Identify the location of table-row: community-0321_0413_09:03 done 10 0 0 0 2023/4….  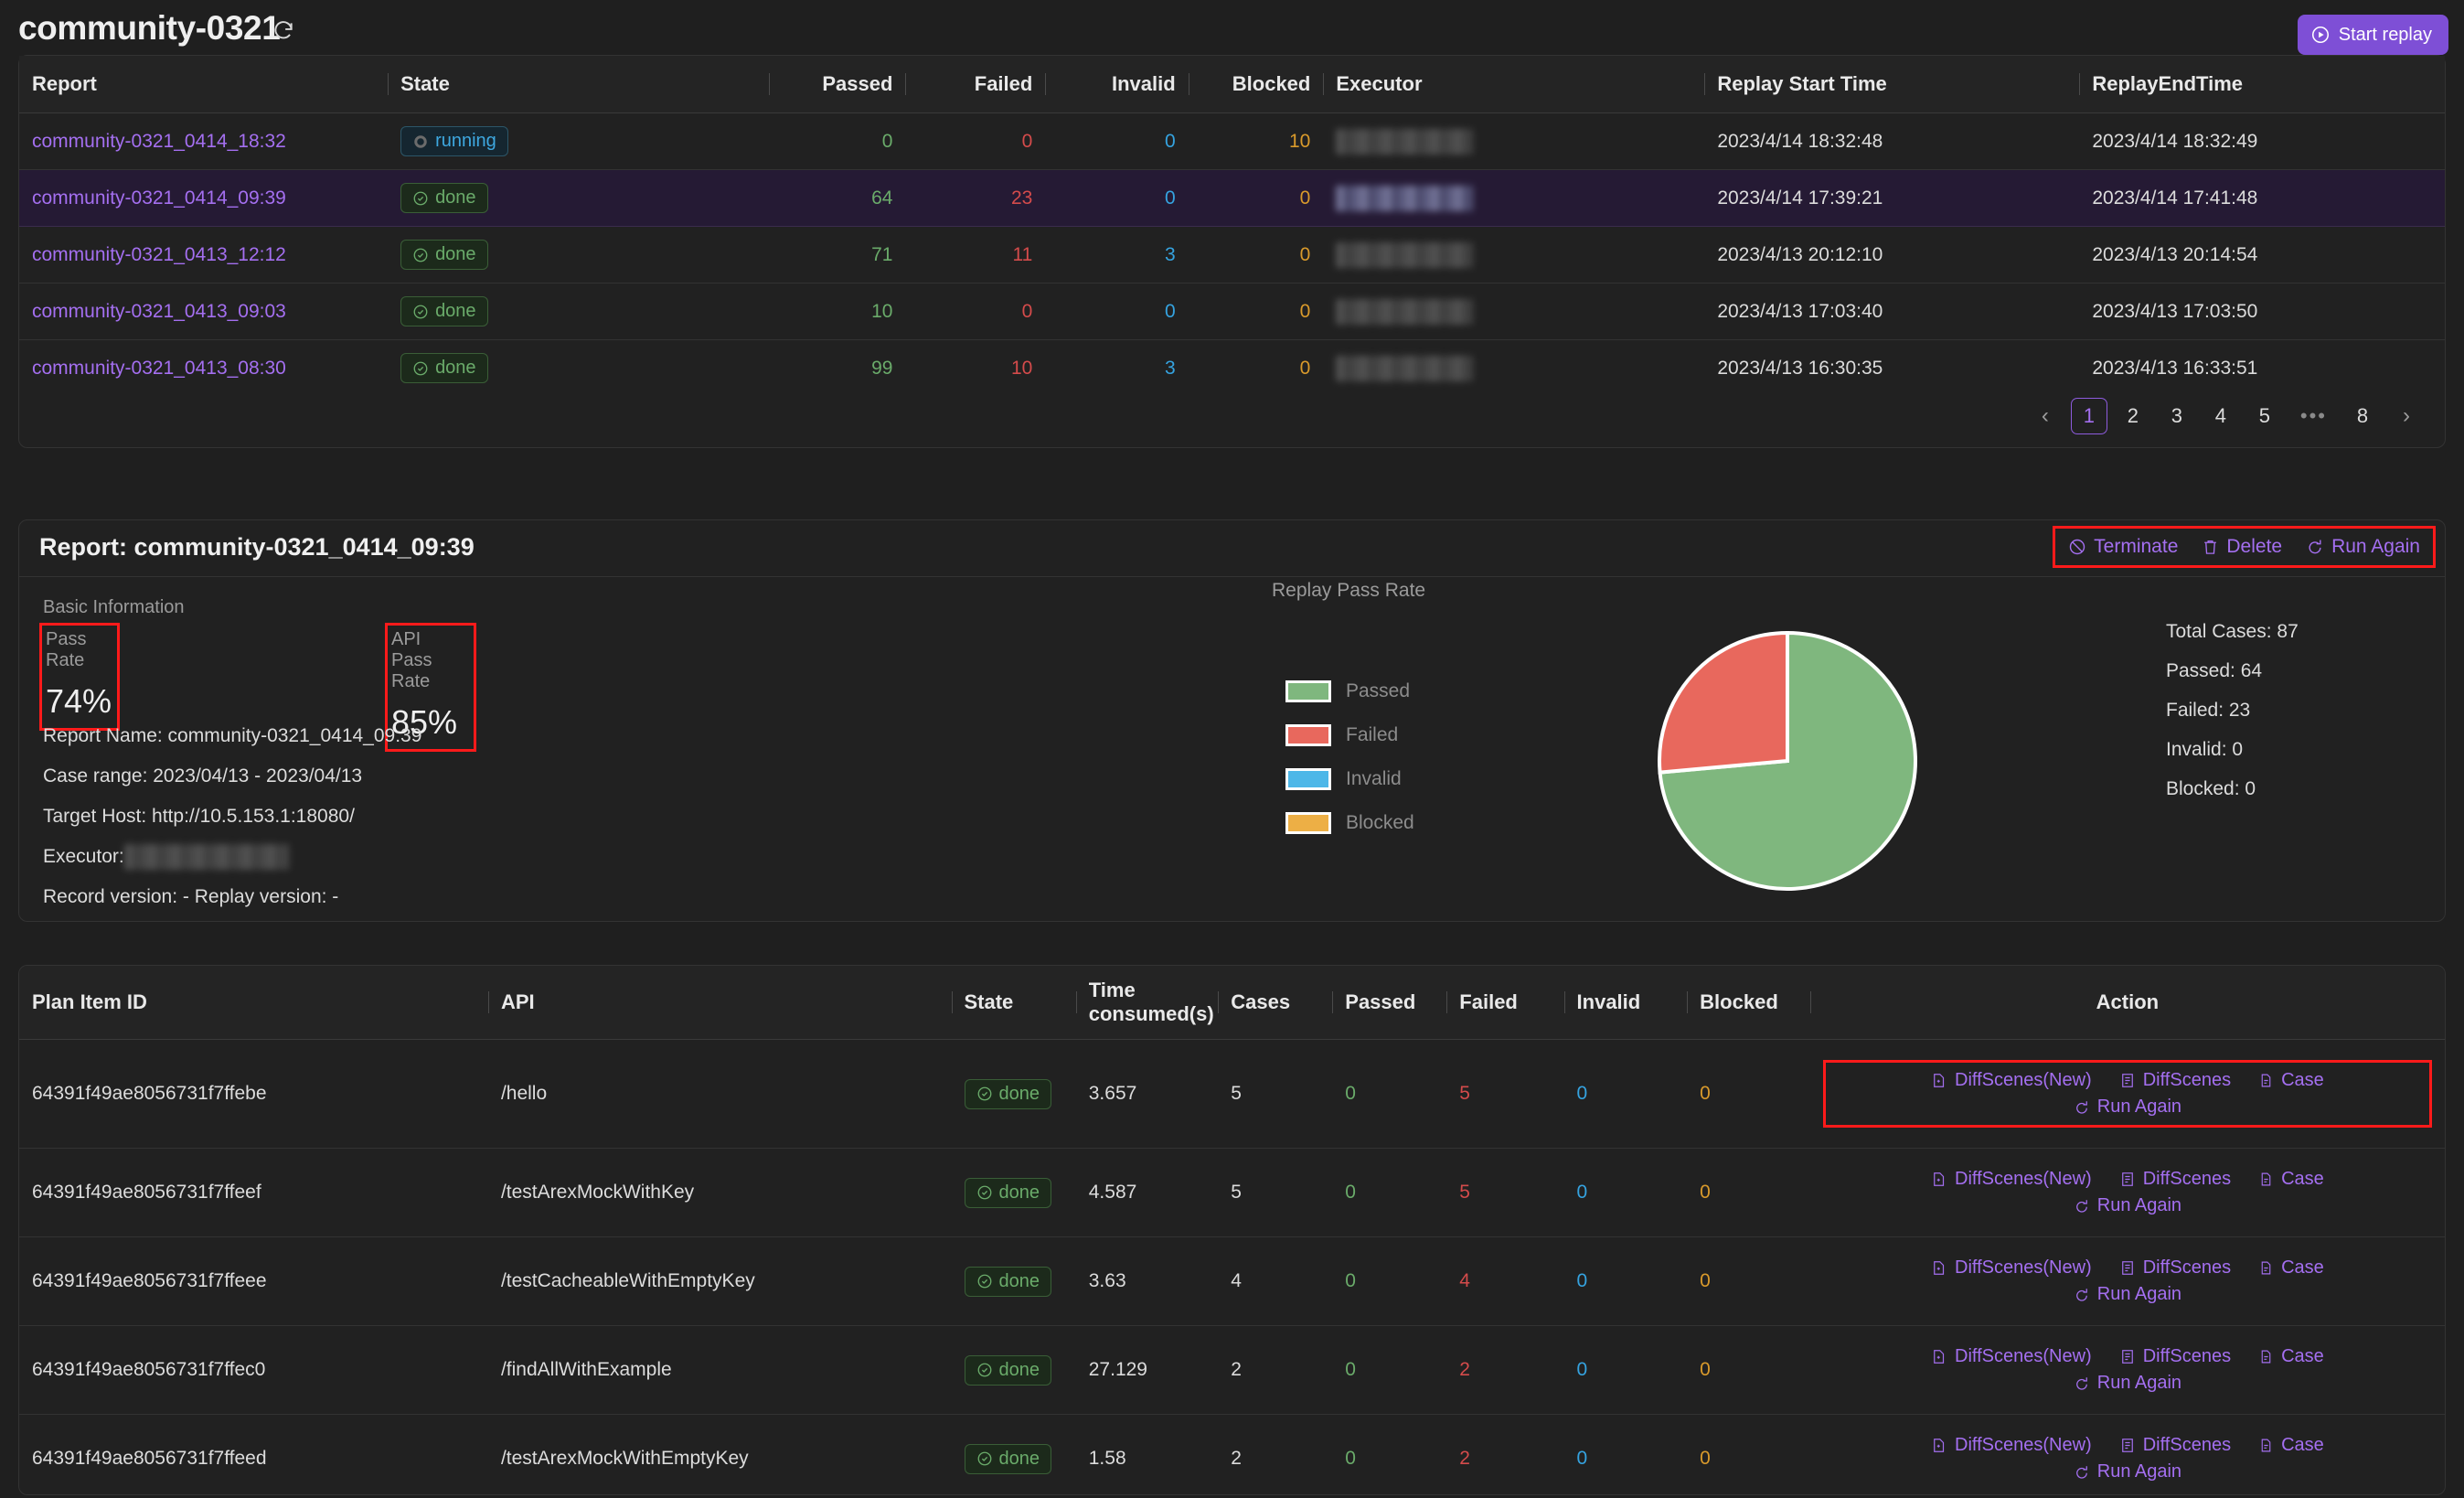
(1232, 311).